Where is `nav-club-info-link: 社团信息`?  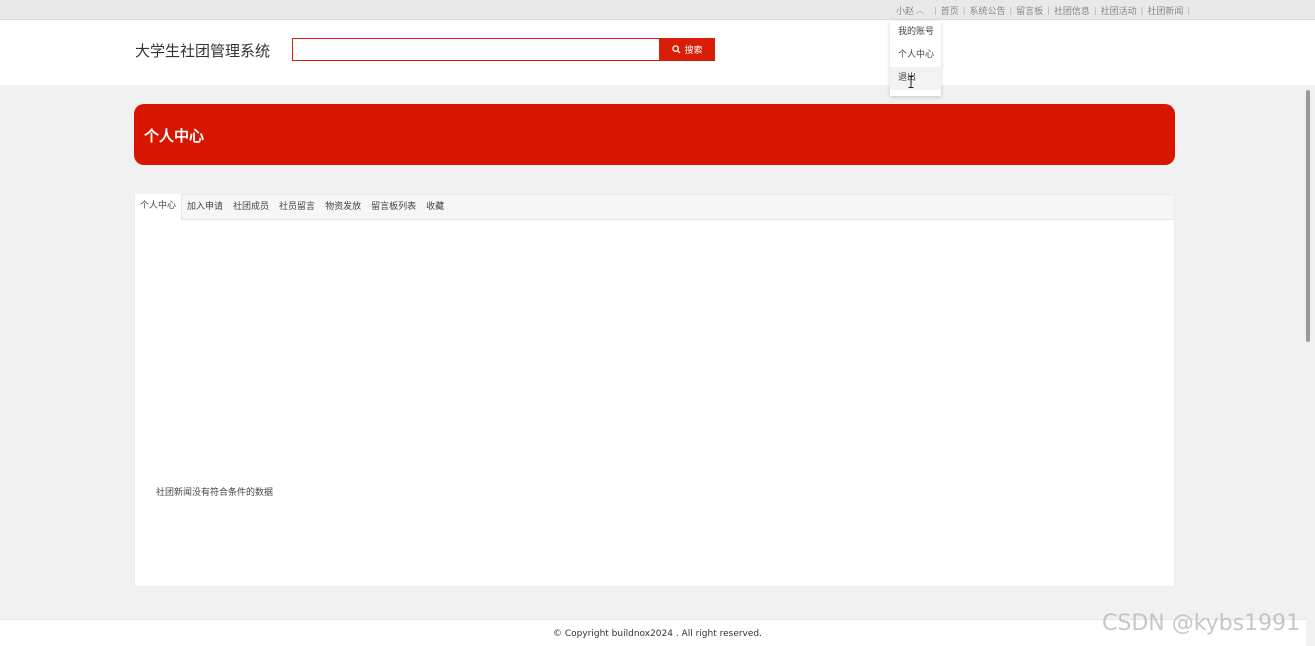
nav-club-info-link: 社团信息 is located at coordinates (1072, 10).